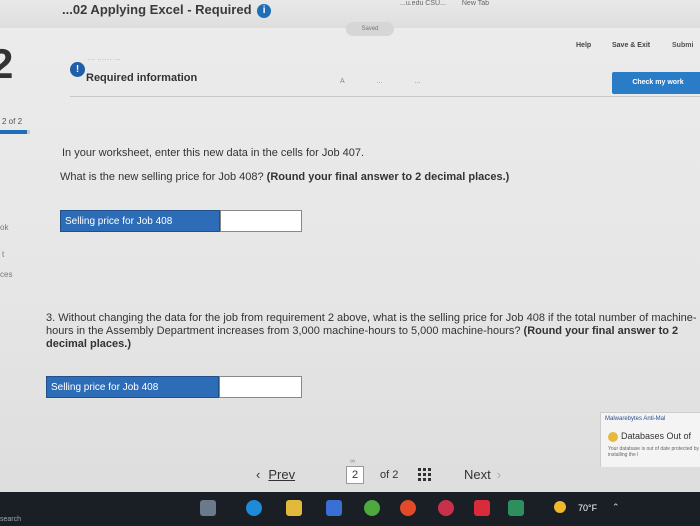  What do you see at coordinates (370, 29) in the screenshot?
I see `saved-status-badge: Saved` at bounding box center [370, 29].